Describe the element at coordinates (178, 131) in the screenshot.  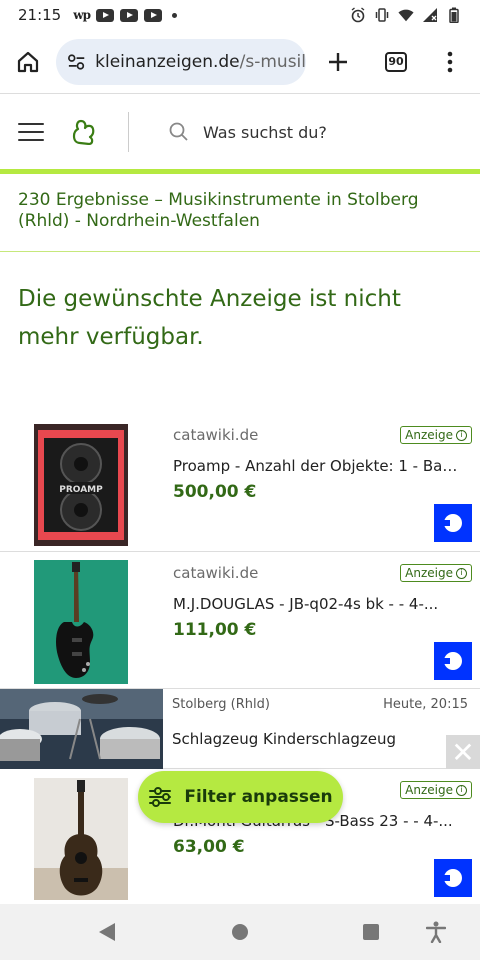
I see `search-icon` at that location.